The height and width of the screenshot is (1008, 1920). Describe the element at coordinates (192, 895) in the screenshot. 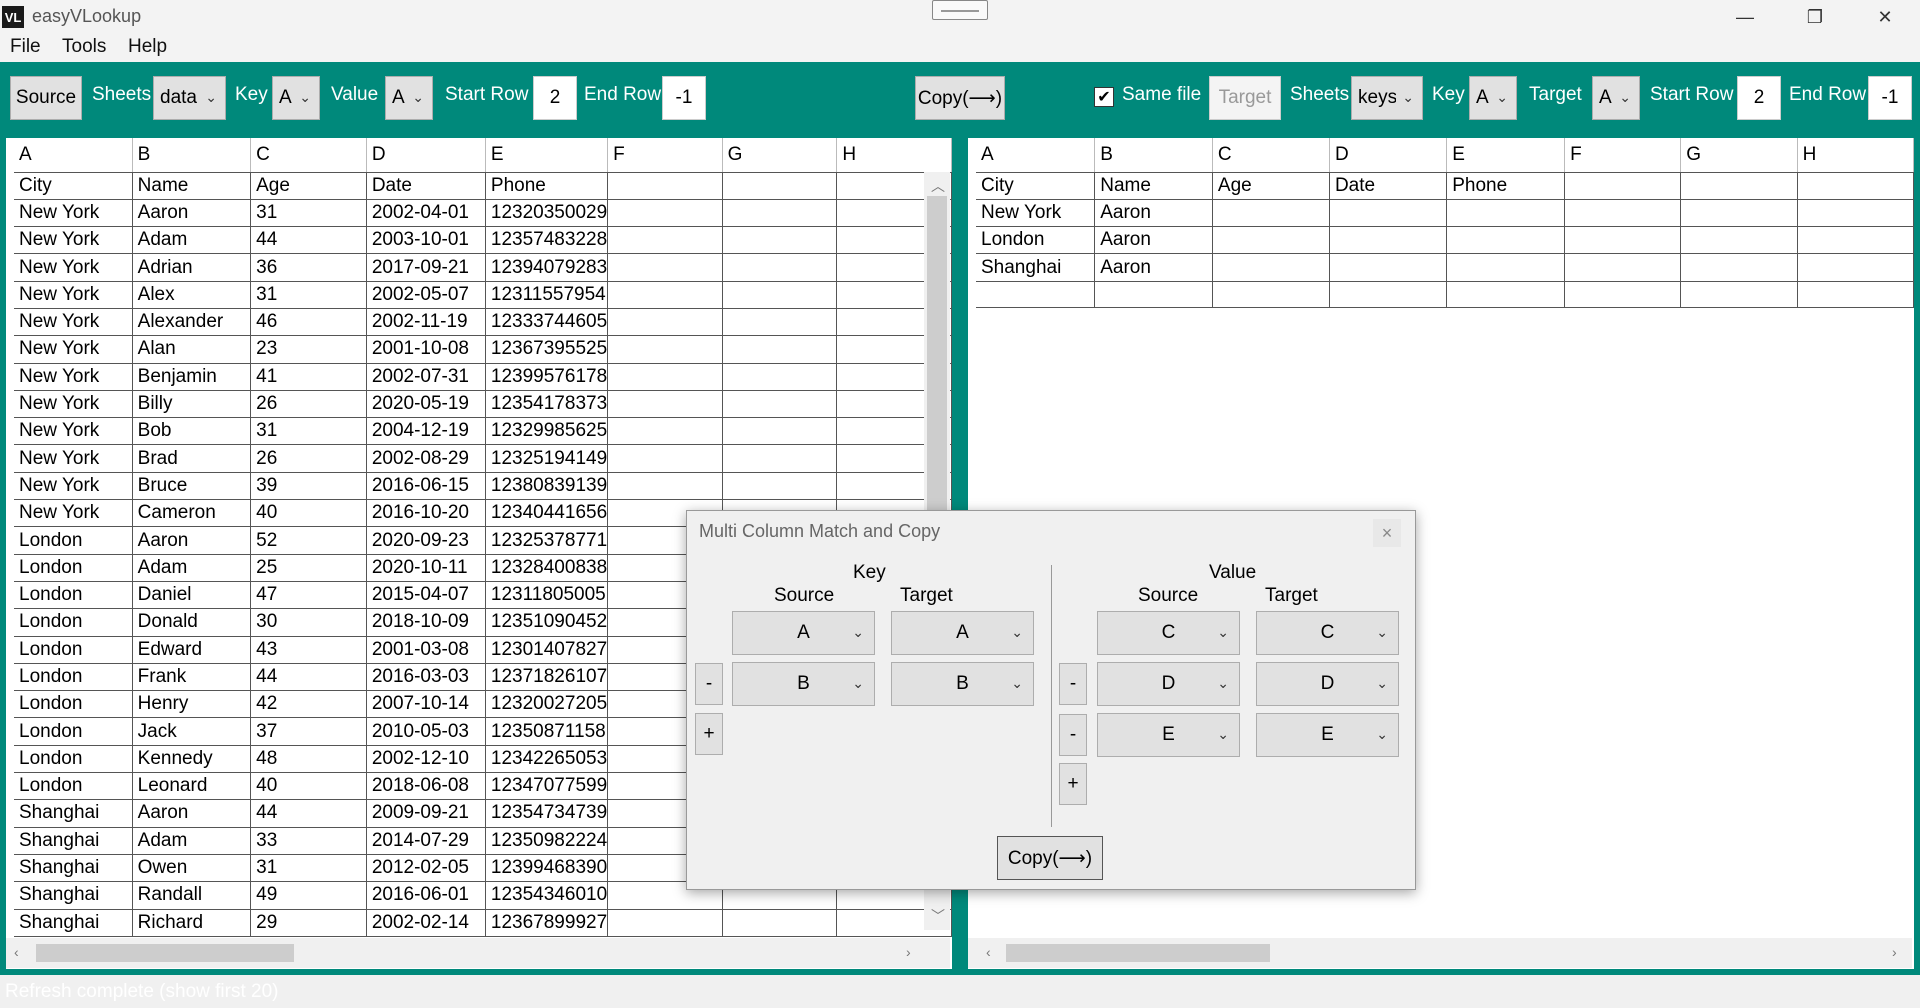

I see `source-cell: Randall` at that location.